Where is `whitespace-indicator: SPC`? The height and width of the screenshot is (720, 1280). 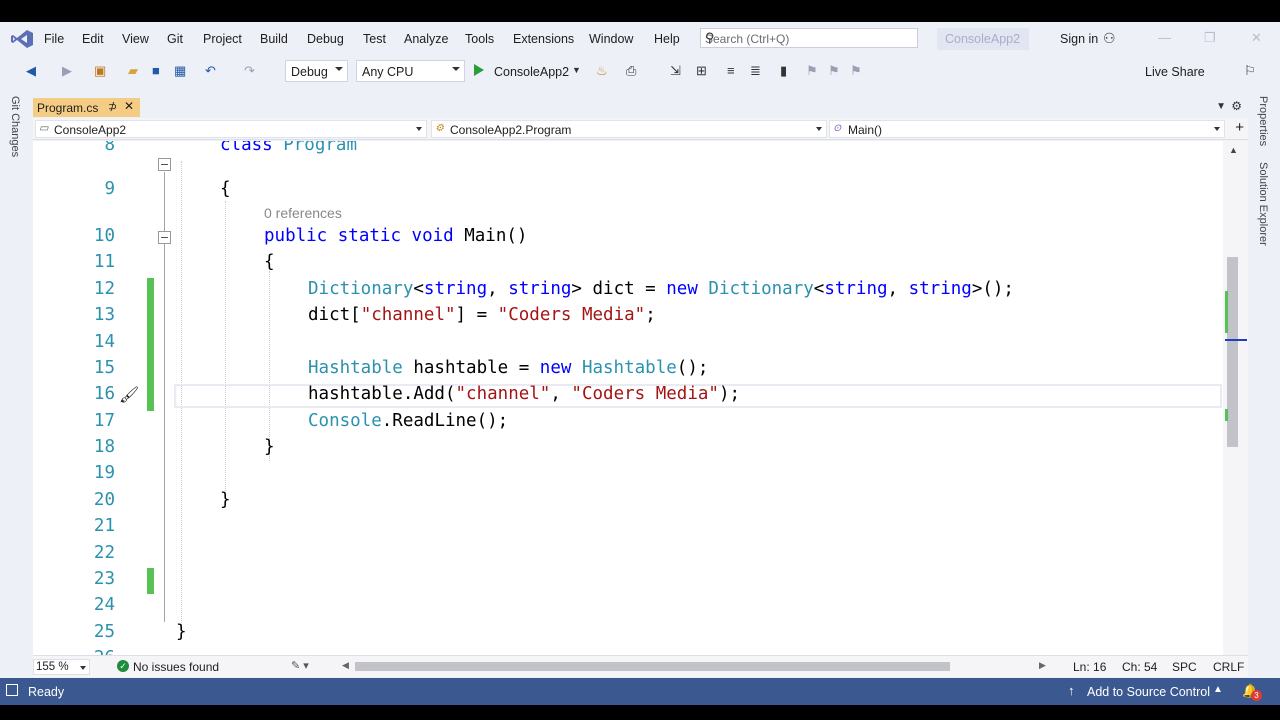
whitespace-indicator: SPC is located at coordinates (1184, 667).